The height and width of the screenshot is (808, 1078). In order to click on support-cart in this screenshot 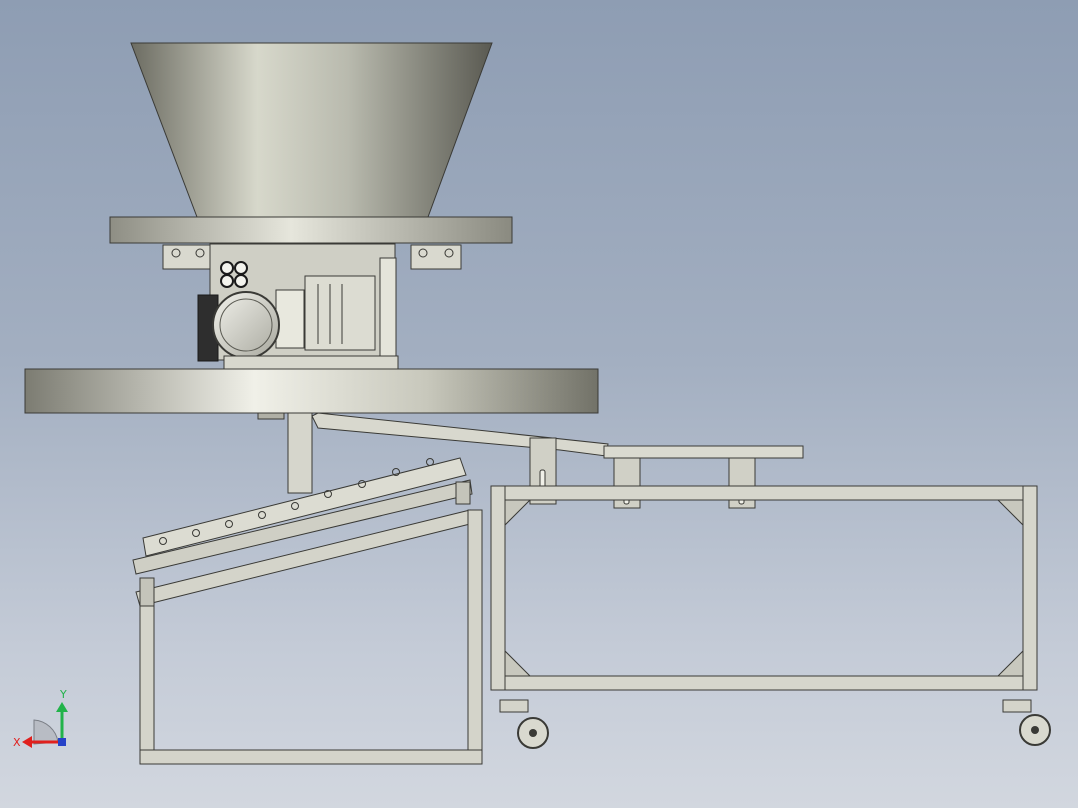, I will do `click(764, 588)`.